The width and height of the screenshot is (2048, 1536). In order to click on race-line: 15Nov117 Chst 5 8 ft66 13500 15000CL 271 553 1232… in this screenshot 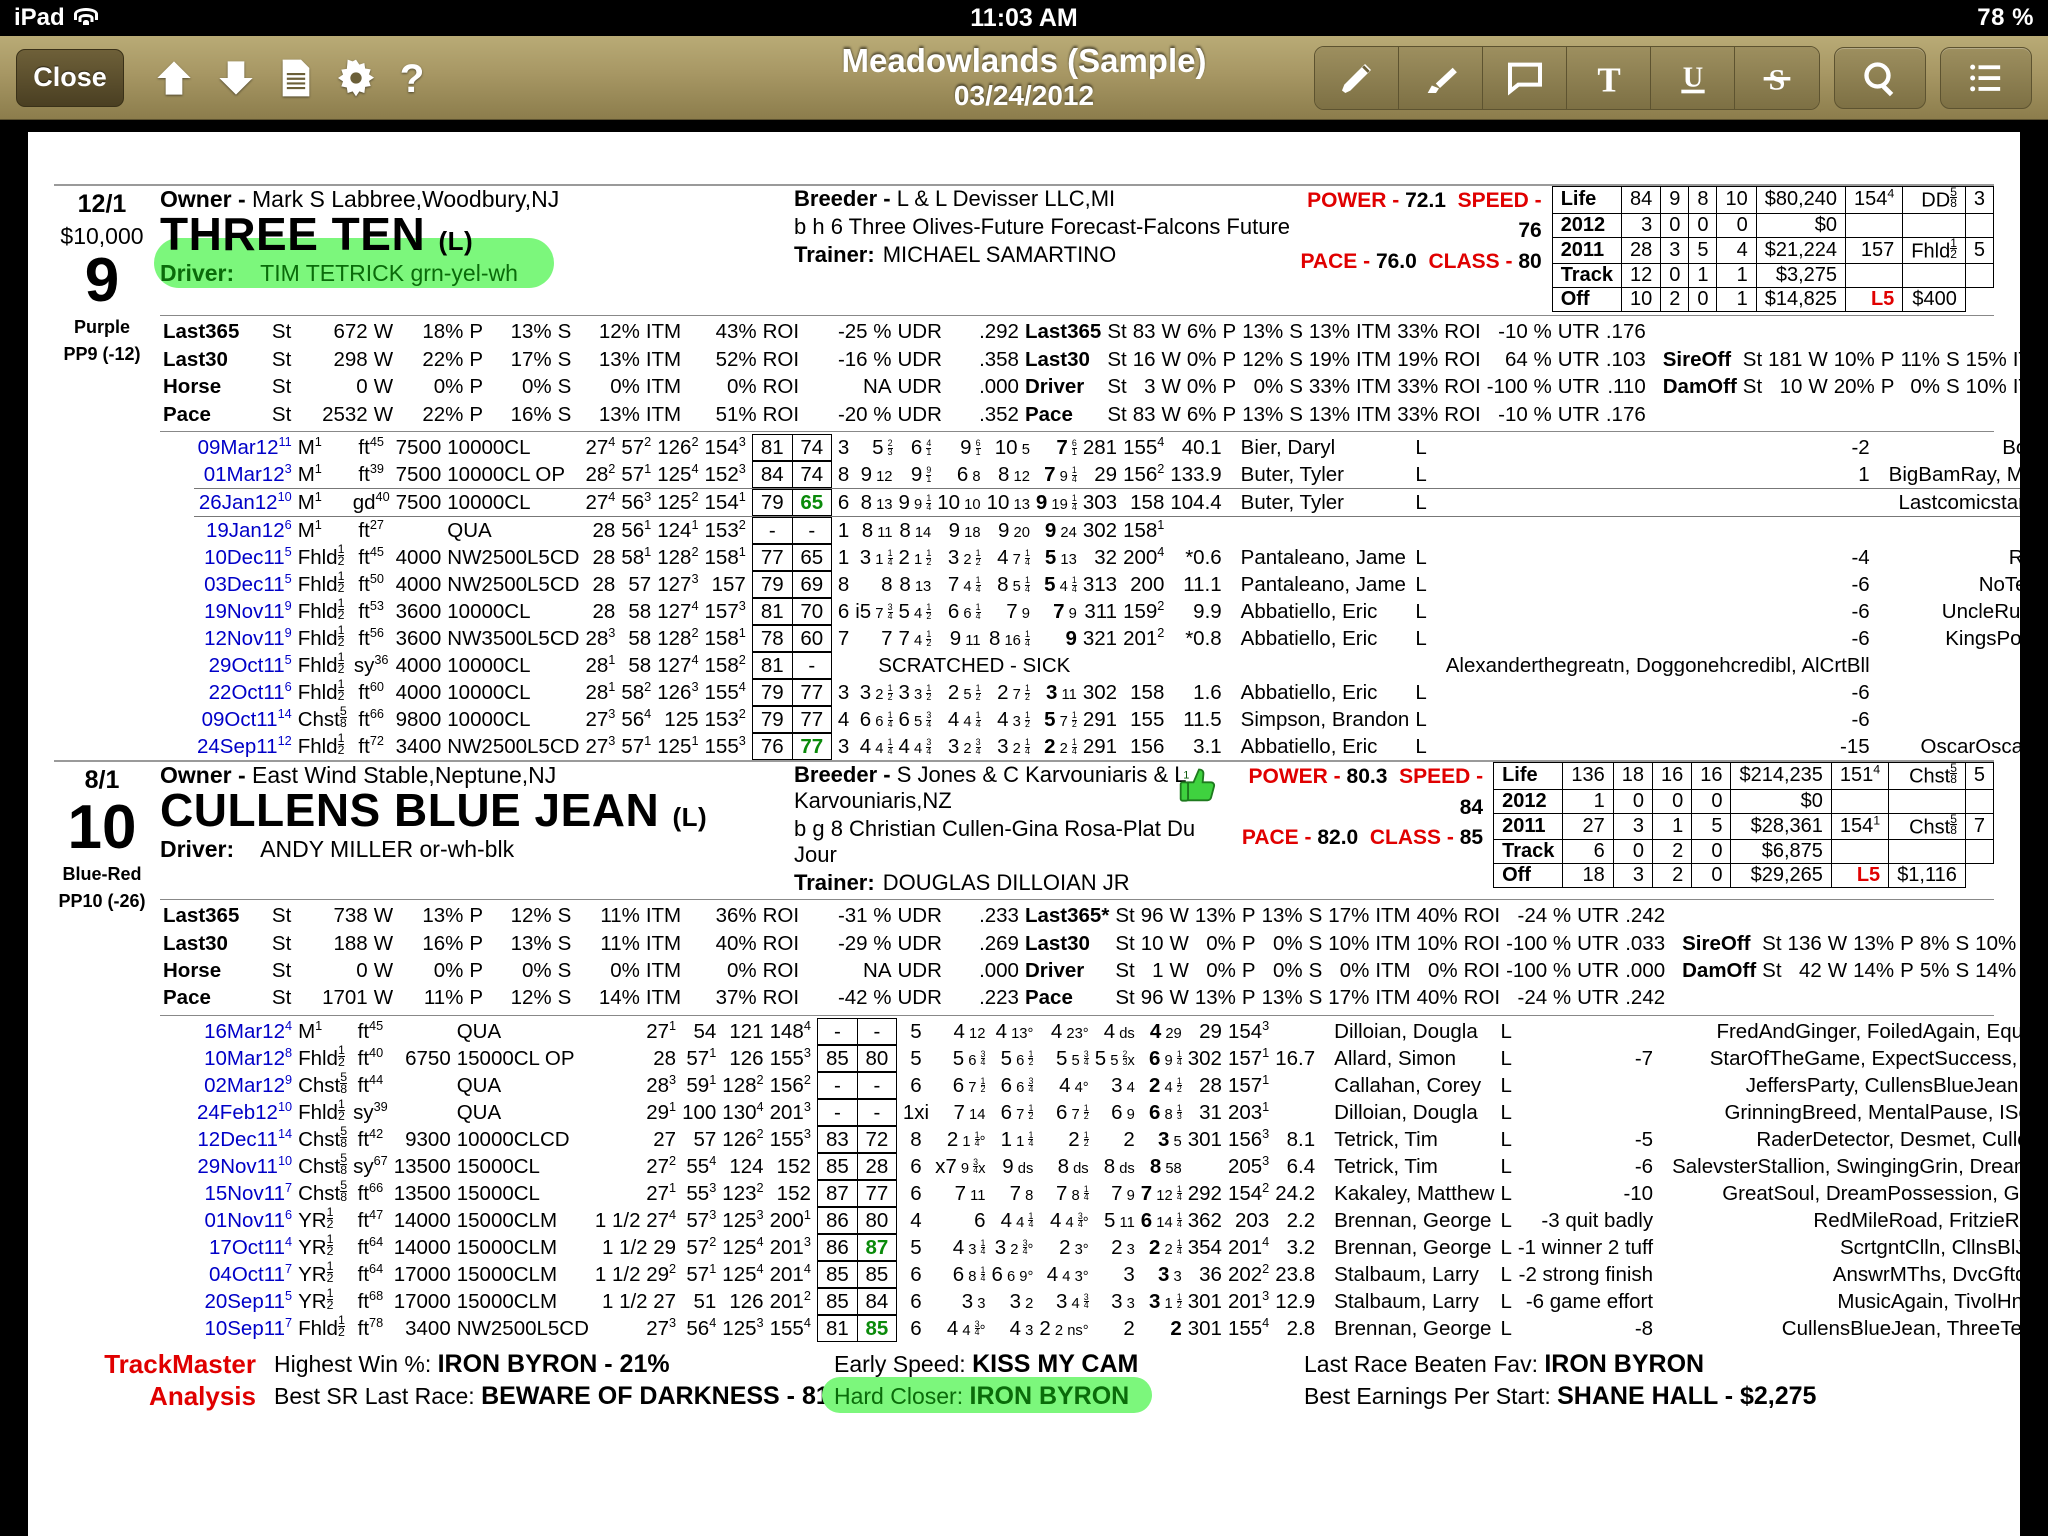, I will do `click(1107, 1193)`.